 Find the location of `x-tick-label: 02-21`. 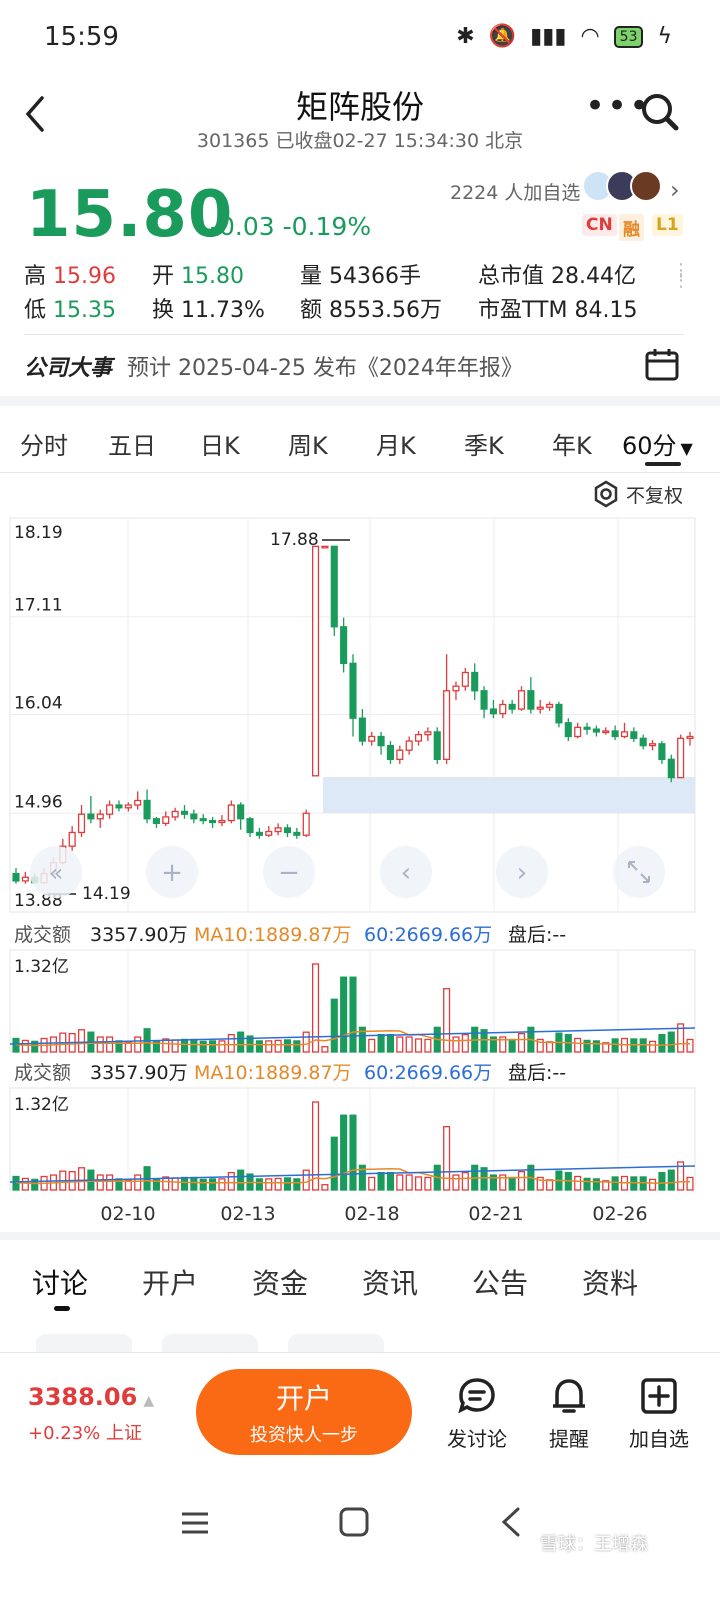

x-tick-label: 02-21 is located at coordinates (495, 1214).